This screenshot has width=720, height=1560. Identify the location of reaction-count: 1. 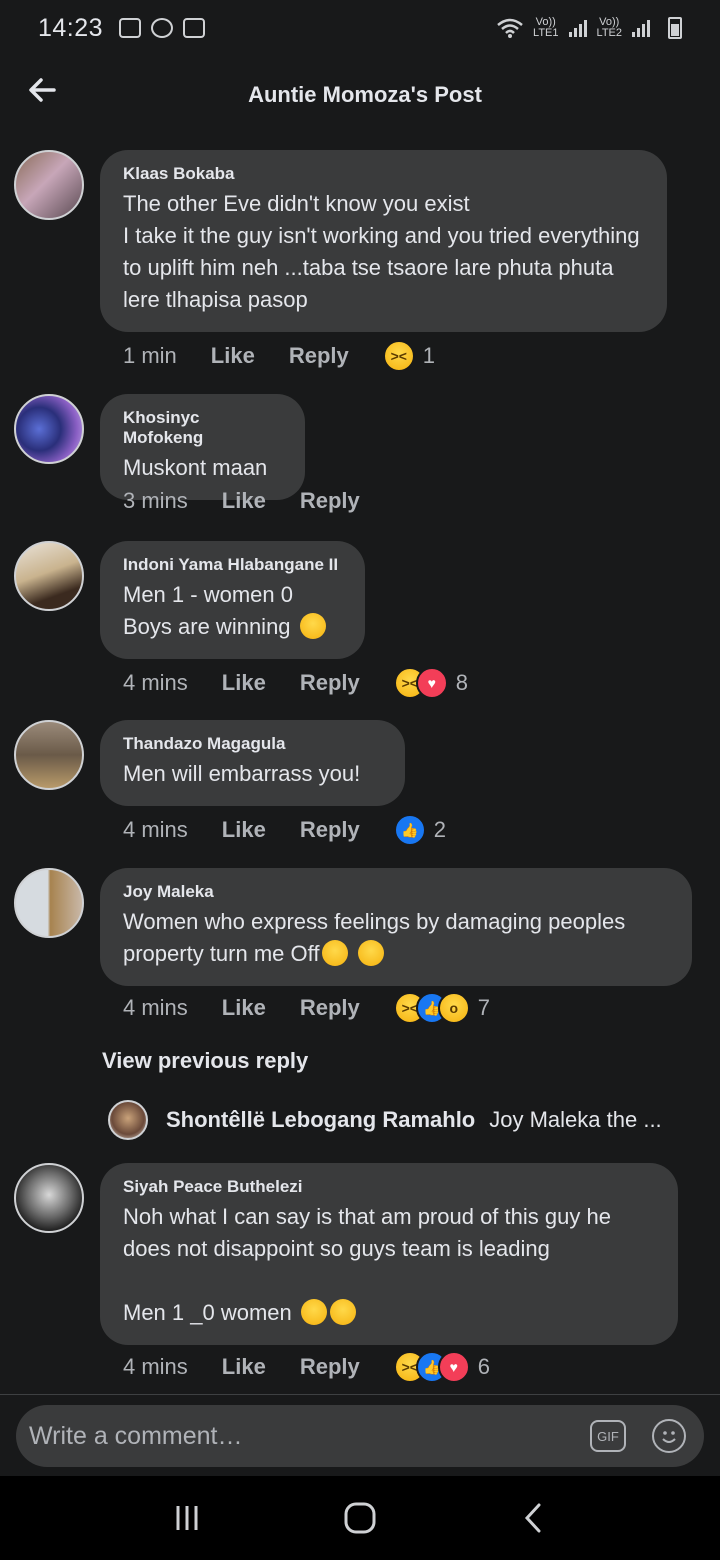
(428, 355).